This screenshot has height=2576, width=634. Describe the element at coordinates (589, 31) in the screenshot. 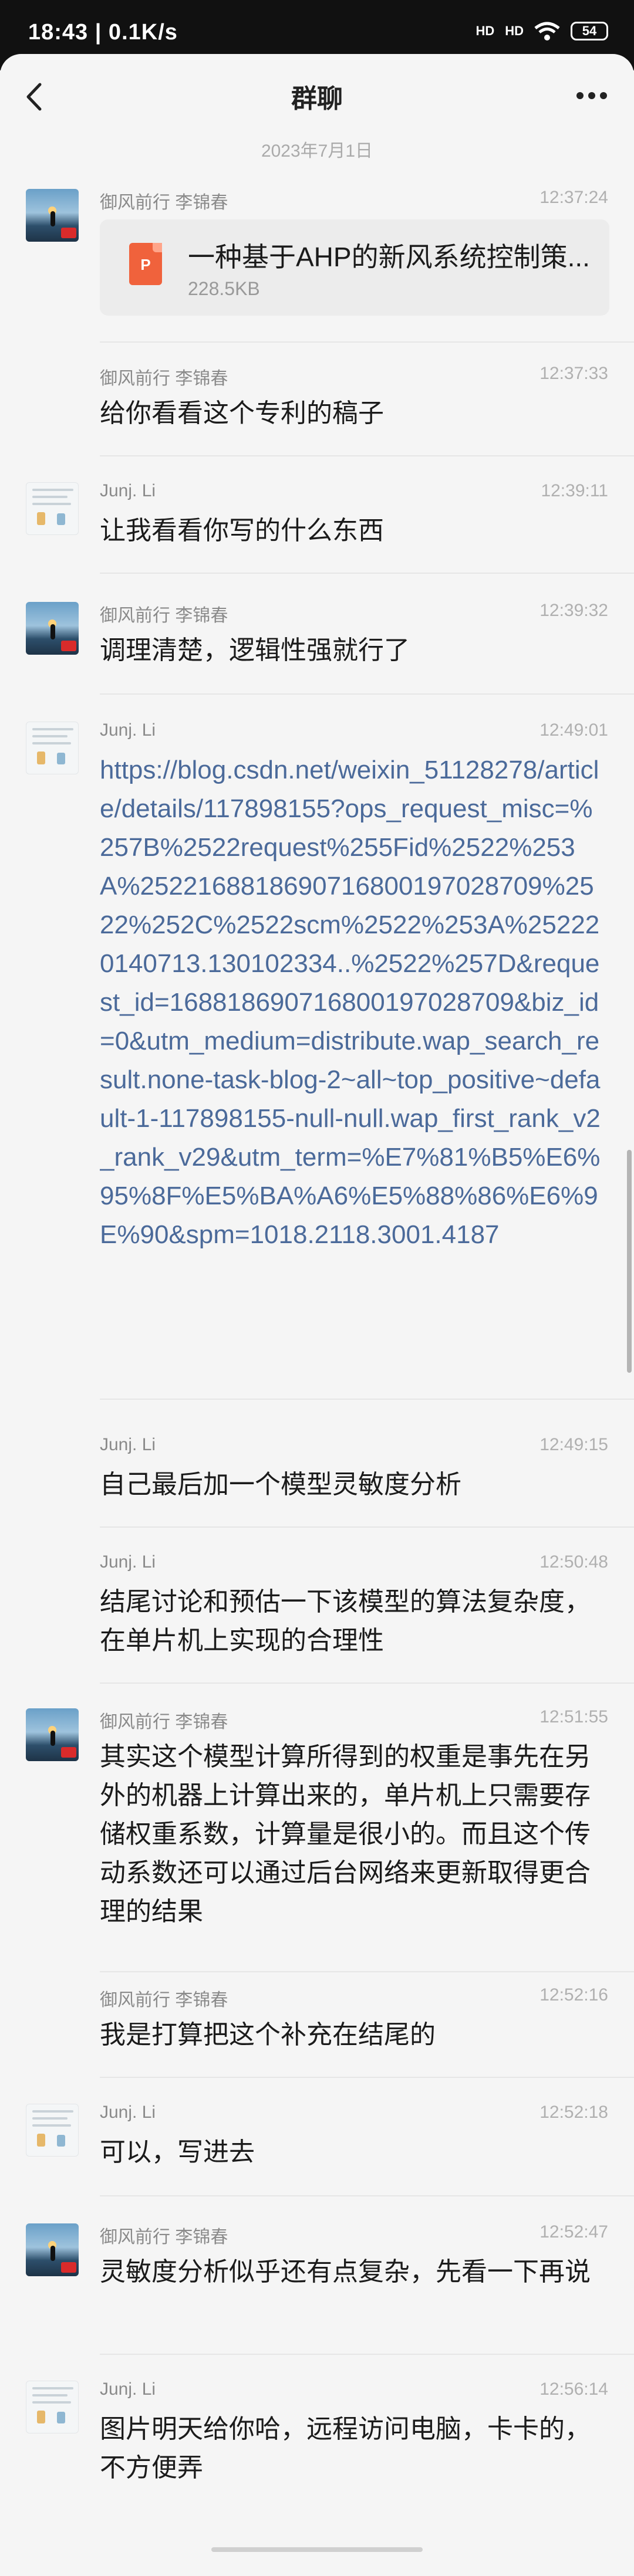

I see `battery-icon: 54` at that location.